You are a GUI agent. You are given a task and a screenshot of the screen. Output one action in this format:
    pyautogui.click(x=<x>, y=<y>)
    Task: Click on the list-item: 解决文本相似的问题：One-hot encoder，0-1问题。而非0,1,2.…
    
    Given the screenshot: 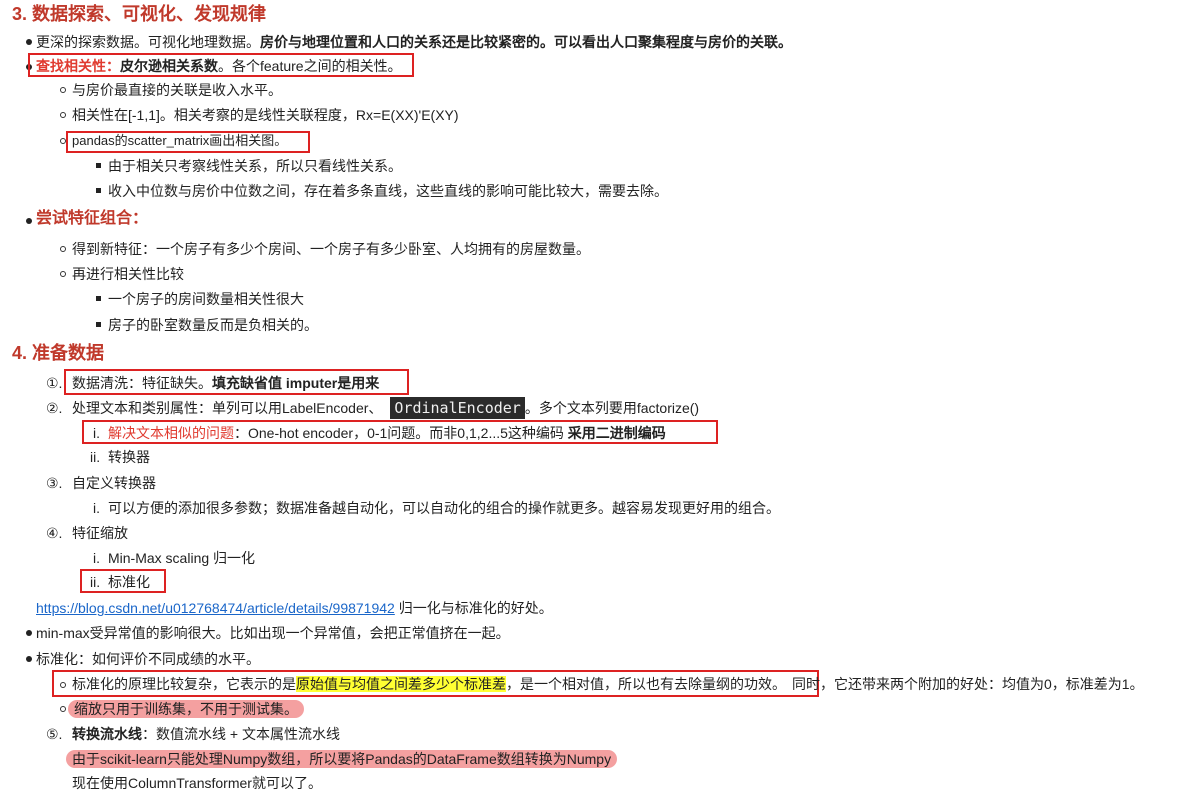 What is the action you would take?
    pyautogui.click(x=387, y=433)
    